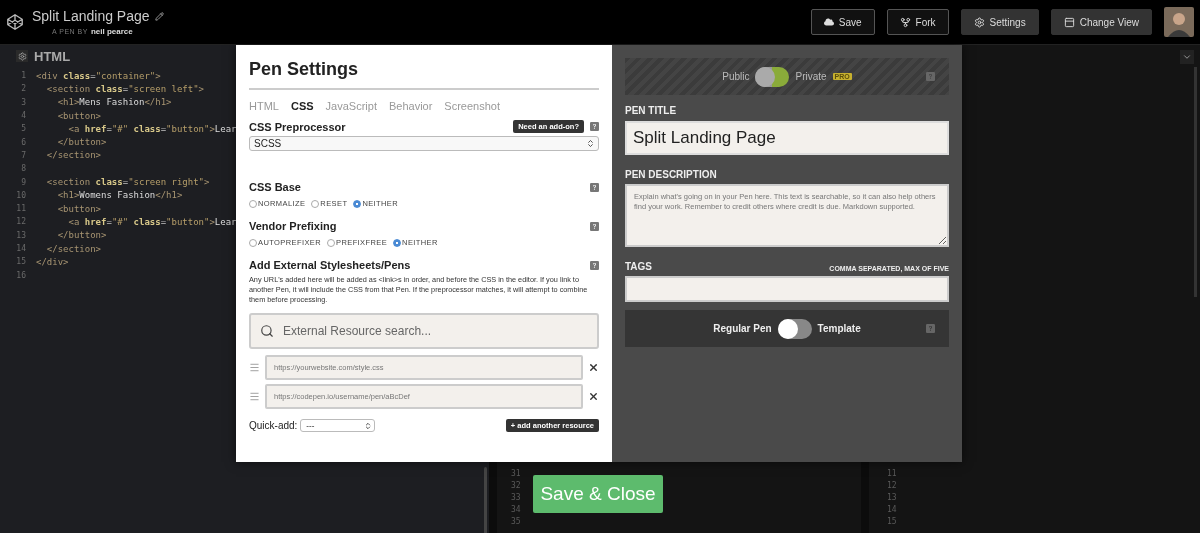 Image resolution: width=1200 pixels, height=533 pixels. I want to click on line-number: 10, so click(21, 195).